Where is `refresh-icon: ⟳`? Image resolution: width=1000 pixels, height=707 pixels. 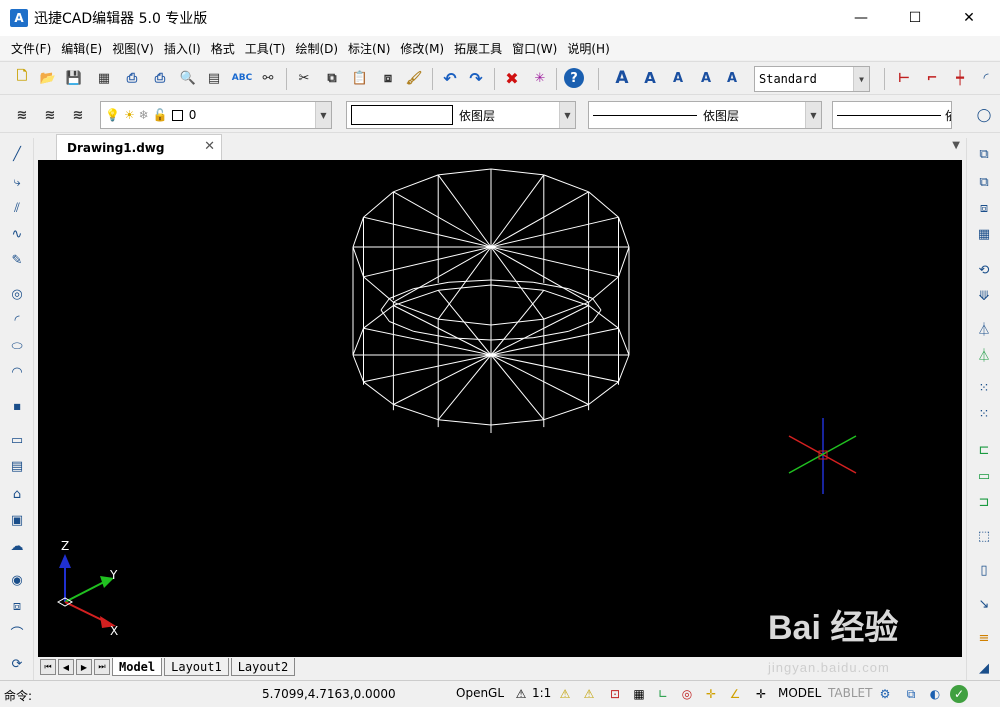 refresh-icon: ⟳ is located at coordinates (17, 664).